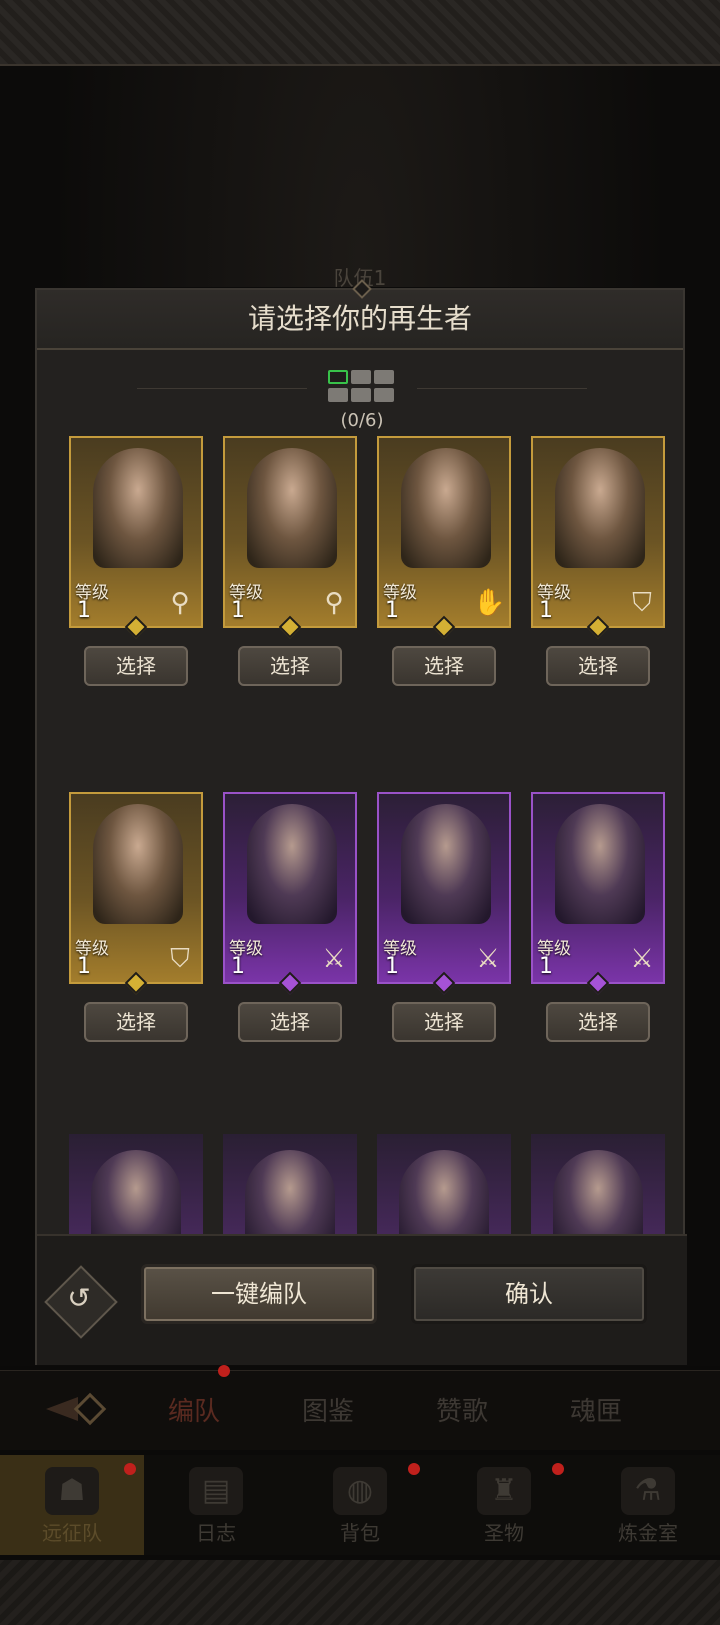  I want to click on modal-title: 请选择你的再生者, so click(360, 320).